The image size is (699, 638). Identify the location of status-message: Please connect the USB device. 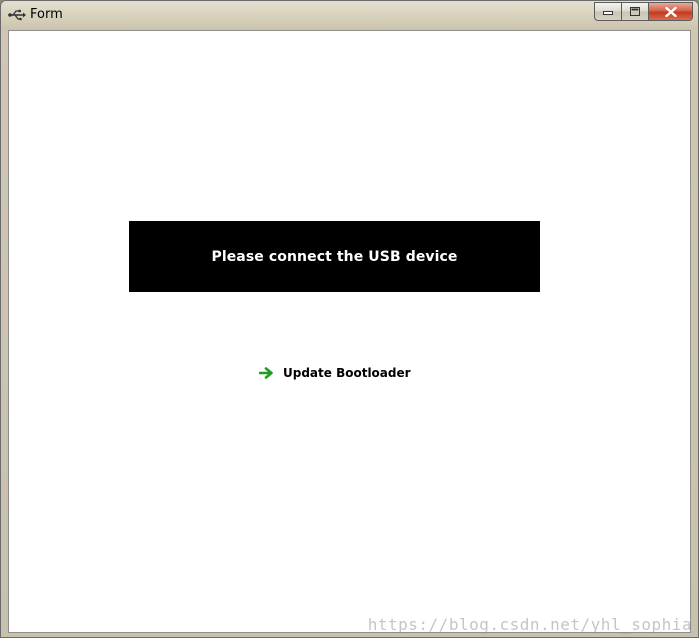
(334, 256).